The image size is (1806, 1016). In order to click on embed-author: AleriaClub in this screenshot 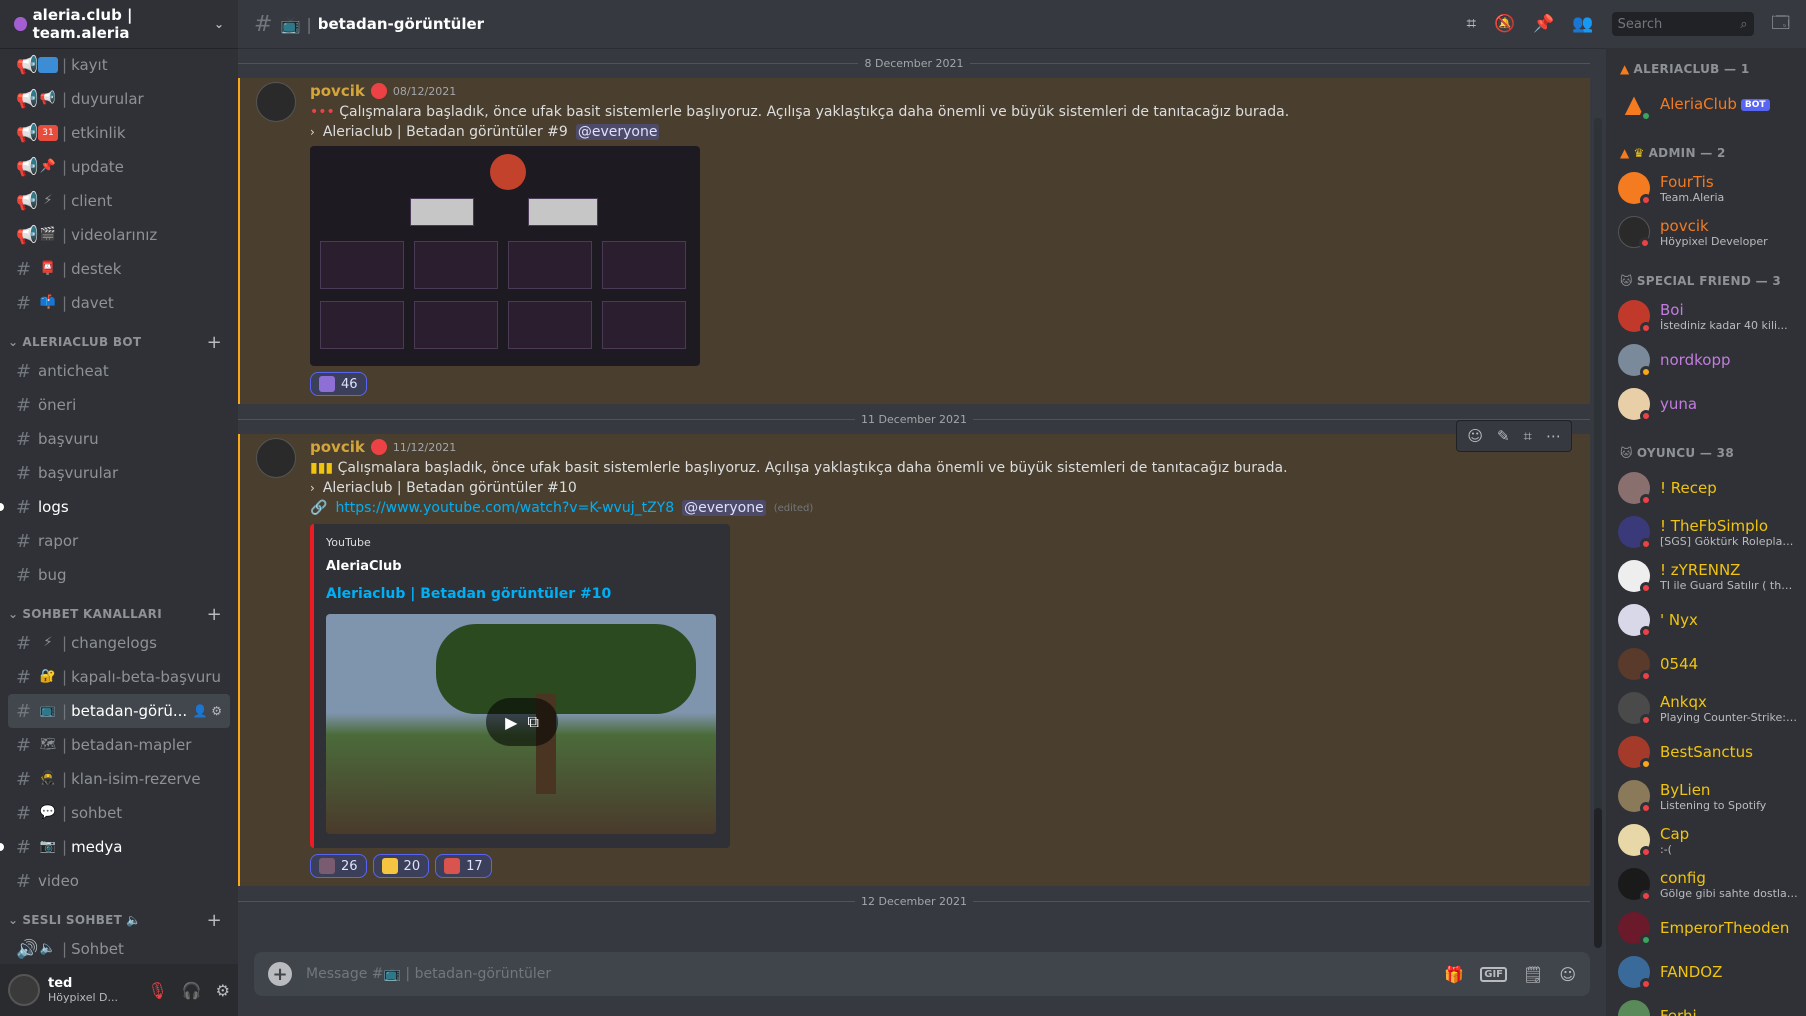, I will do `click(520, 566)`.